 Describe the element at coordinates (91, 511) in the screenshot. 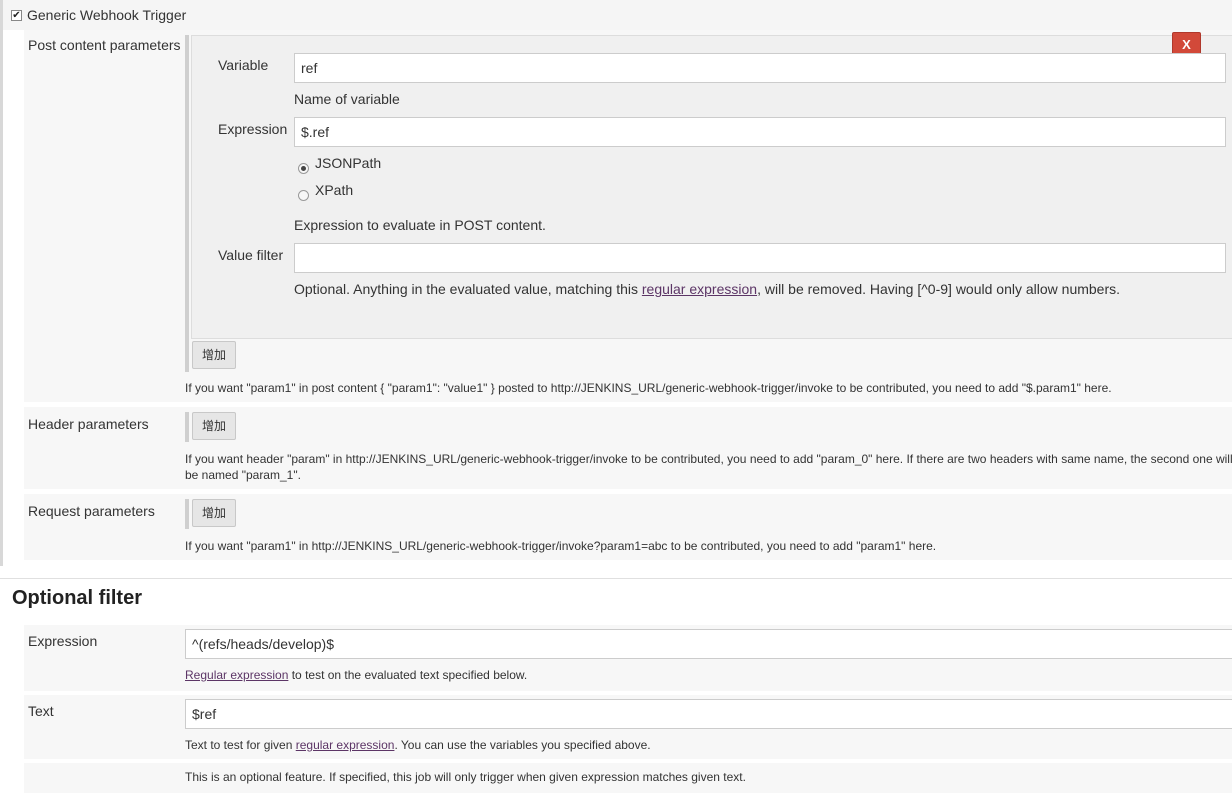

I see `request-params-label: Request parameters` at that location.